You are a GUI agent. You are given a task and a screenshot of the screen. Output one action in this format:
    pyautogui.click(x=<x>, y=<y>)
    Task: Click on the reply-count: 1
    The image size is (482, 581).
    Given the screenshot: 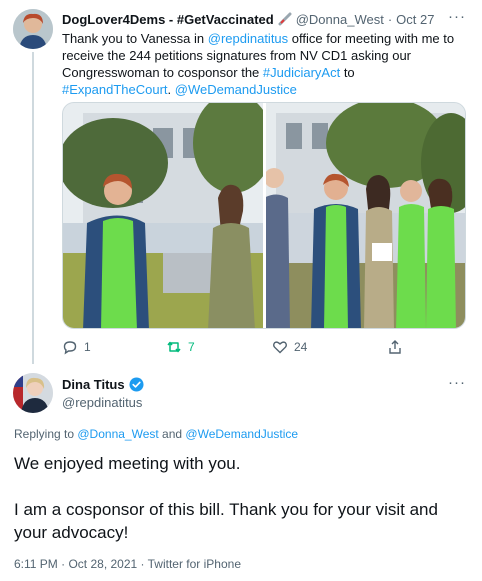 What is the action you would take?
    pyautogui.click(x=87, y=347)
    